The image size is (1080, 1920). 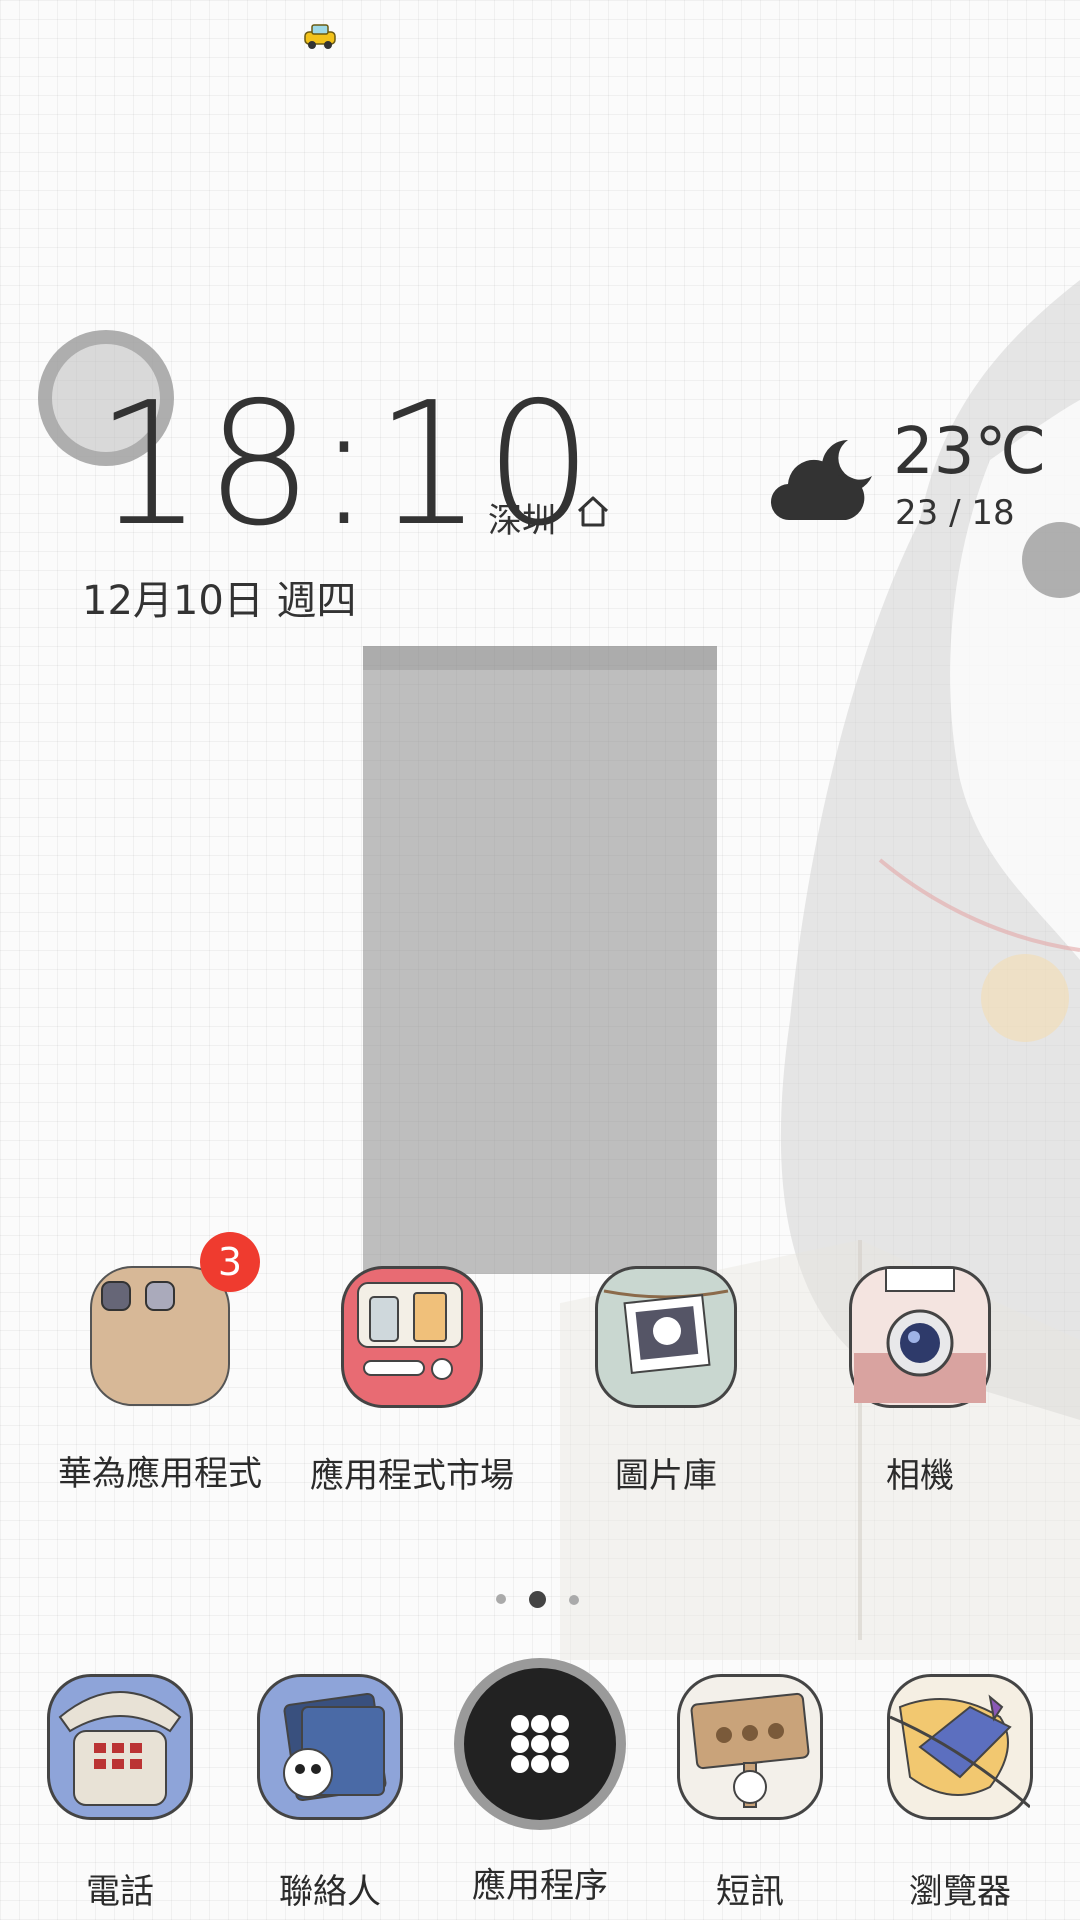 What do you see at coordinates (750, 1747) in the screenshot?
I see `messages-icon` at bounding box center [750, 1747].